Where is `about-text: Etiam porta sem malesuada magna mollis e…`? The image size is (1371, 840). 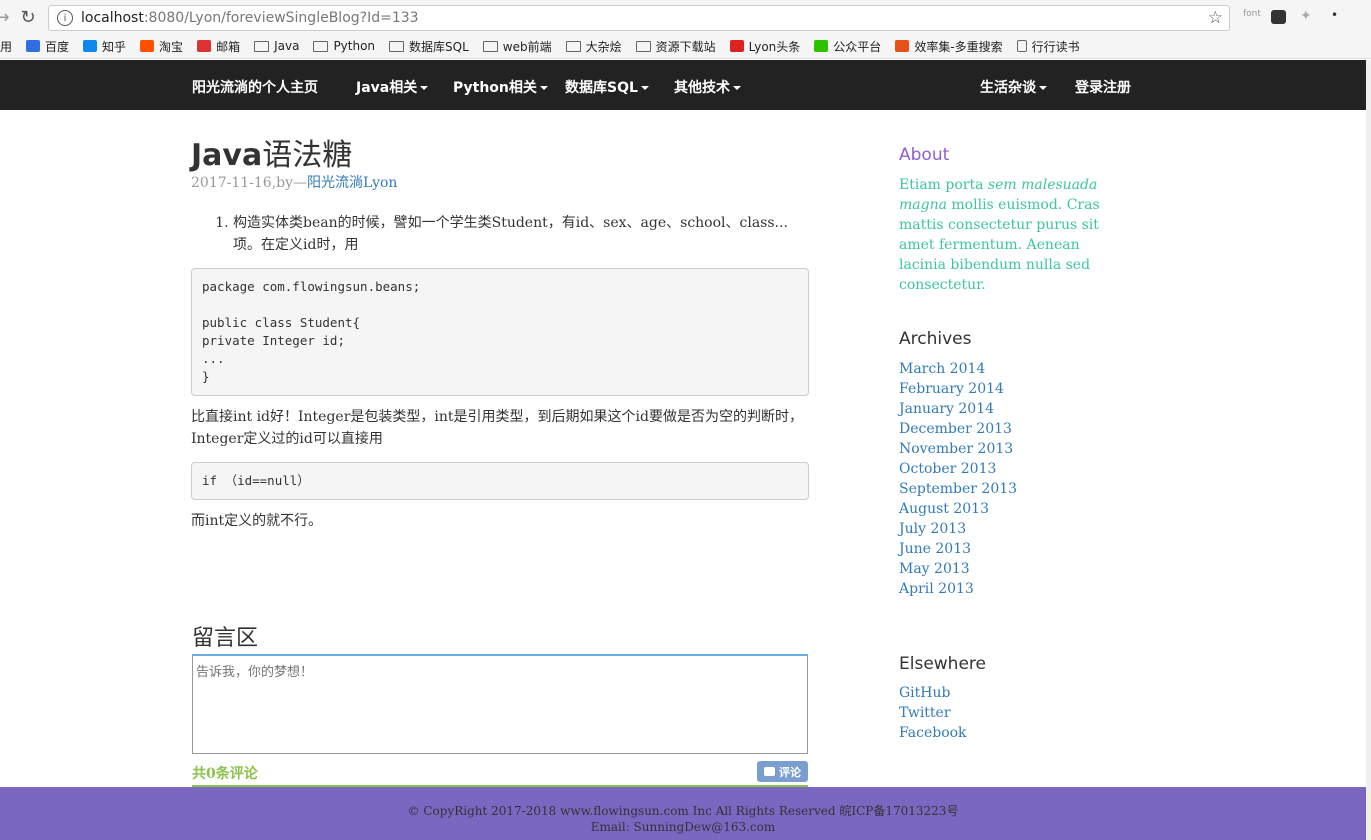
about-text: Etiam porta sem malesuada magna mollis e… is located at coordinates (1009, 235).